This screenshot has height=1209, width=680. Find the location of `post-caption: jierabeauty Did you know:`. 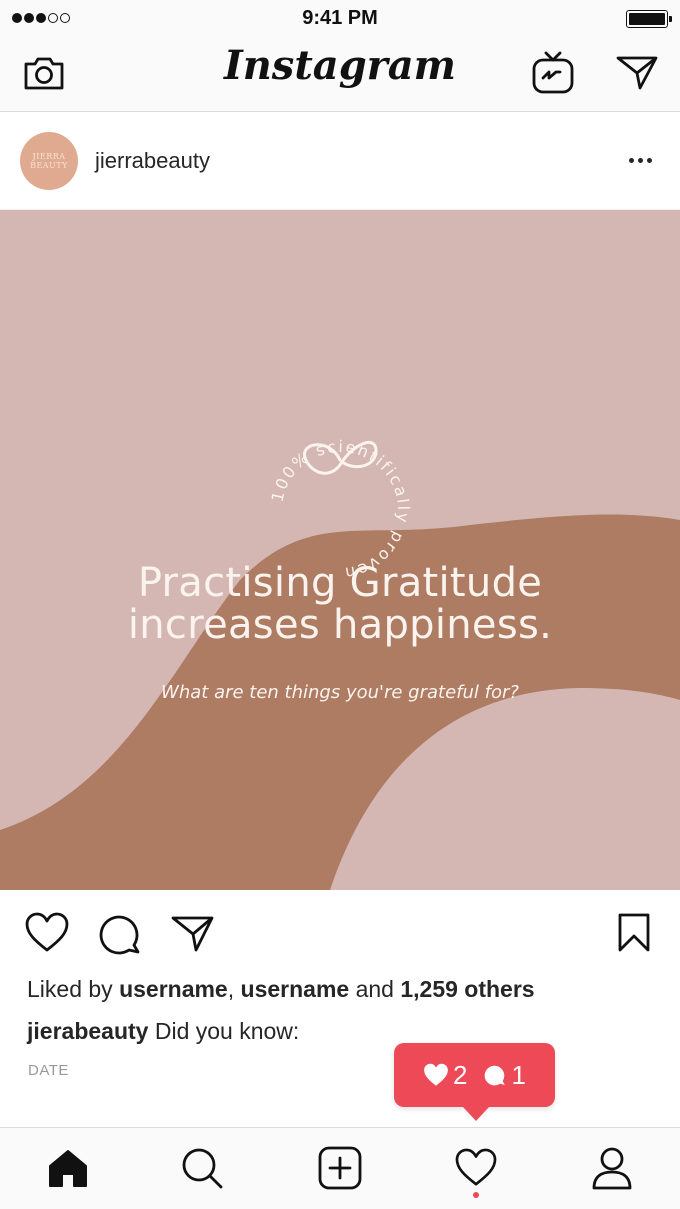

post-caption: jierabeauty Did you know: is located at coordinates (163, 1031).